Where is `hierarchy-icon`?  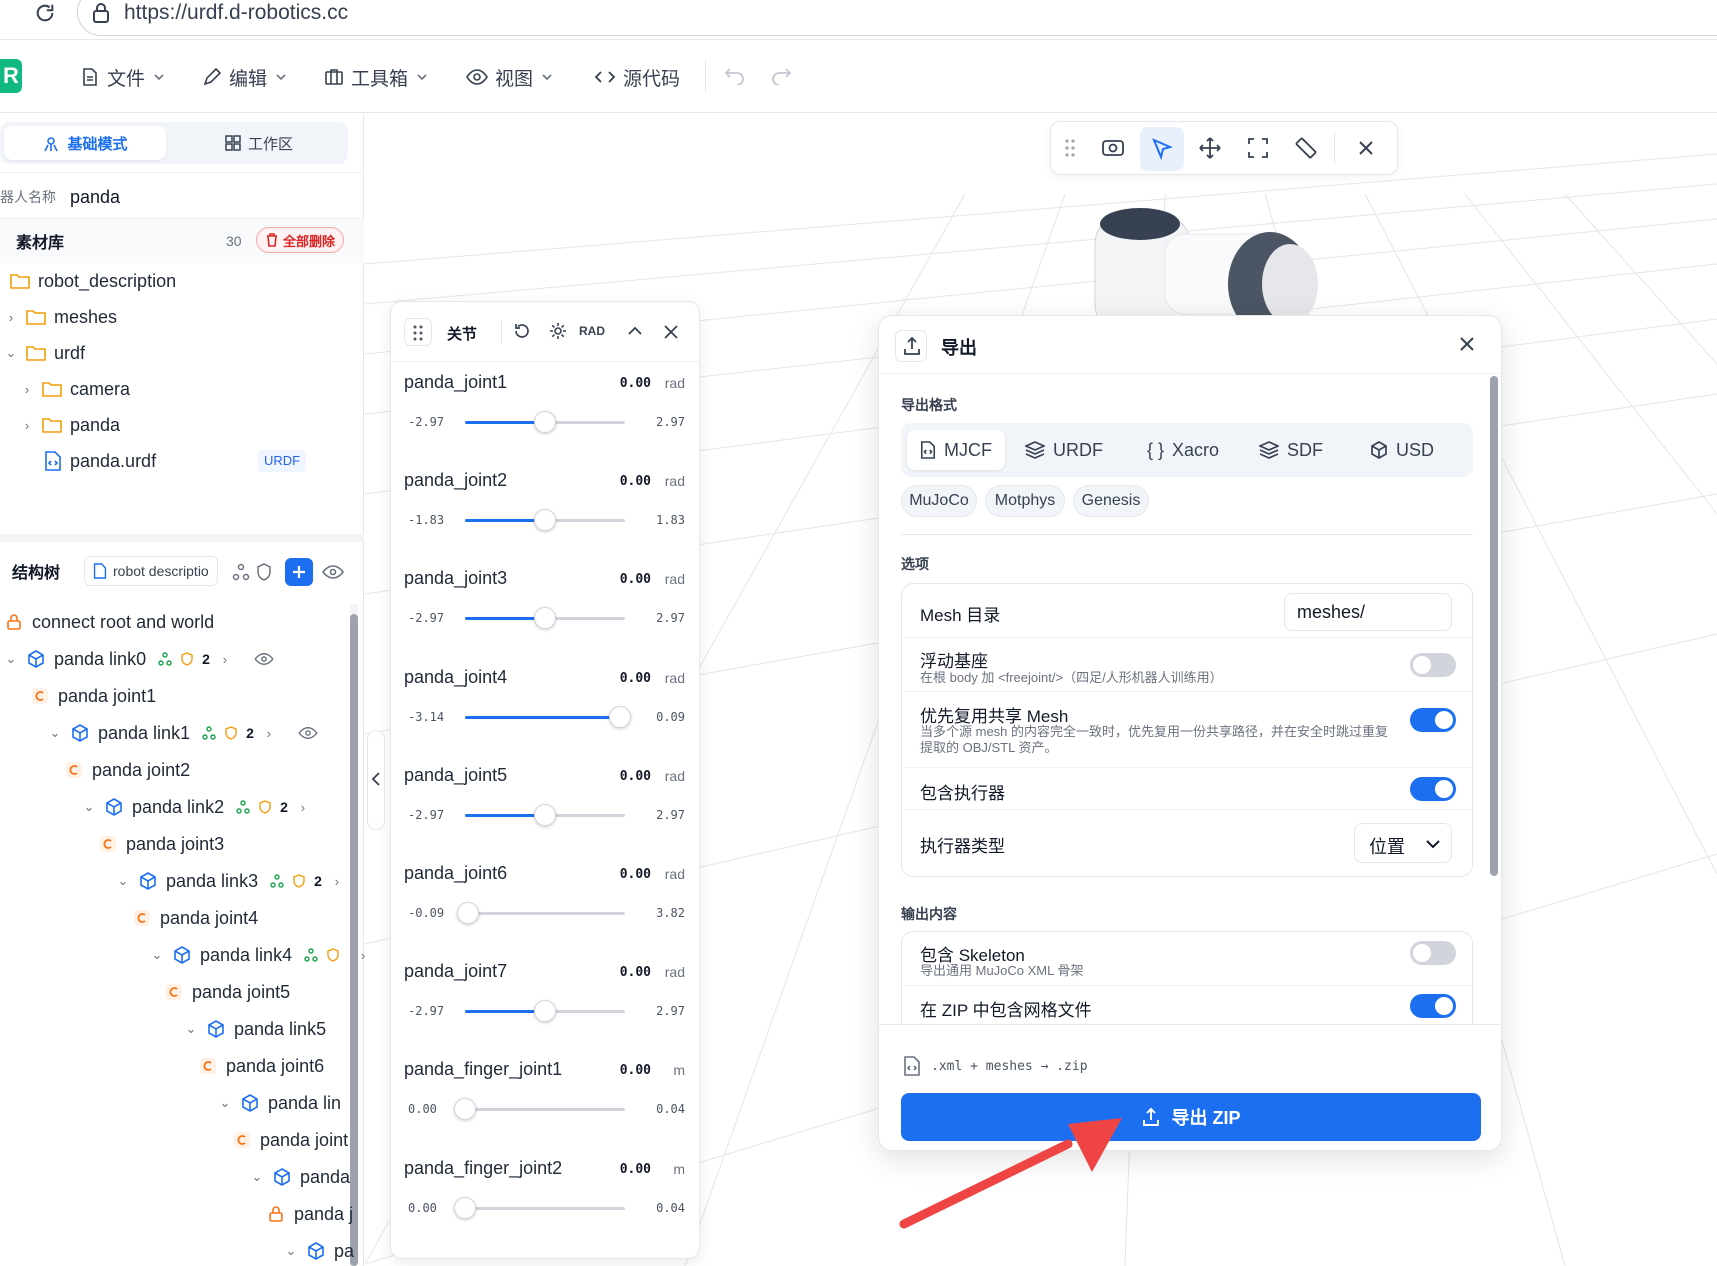
hierarchy-icon is located at coordinates (241, 572).